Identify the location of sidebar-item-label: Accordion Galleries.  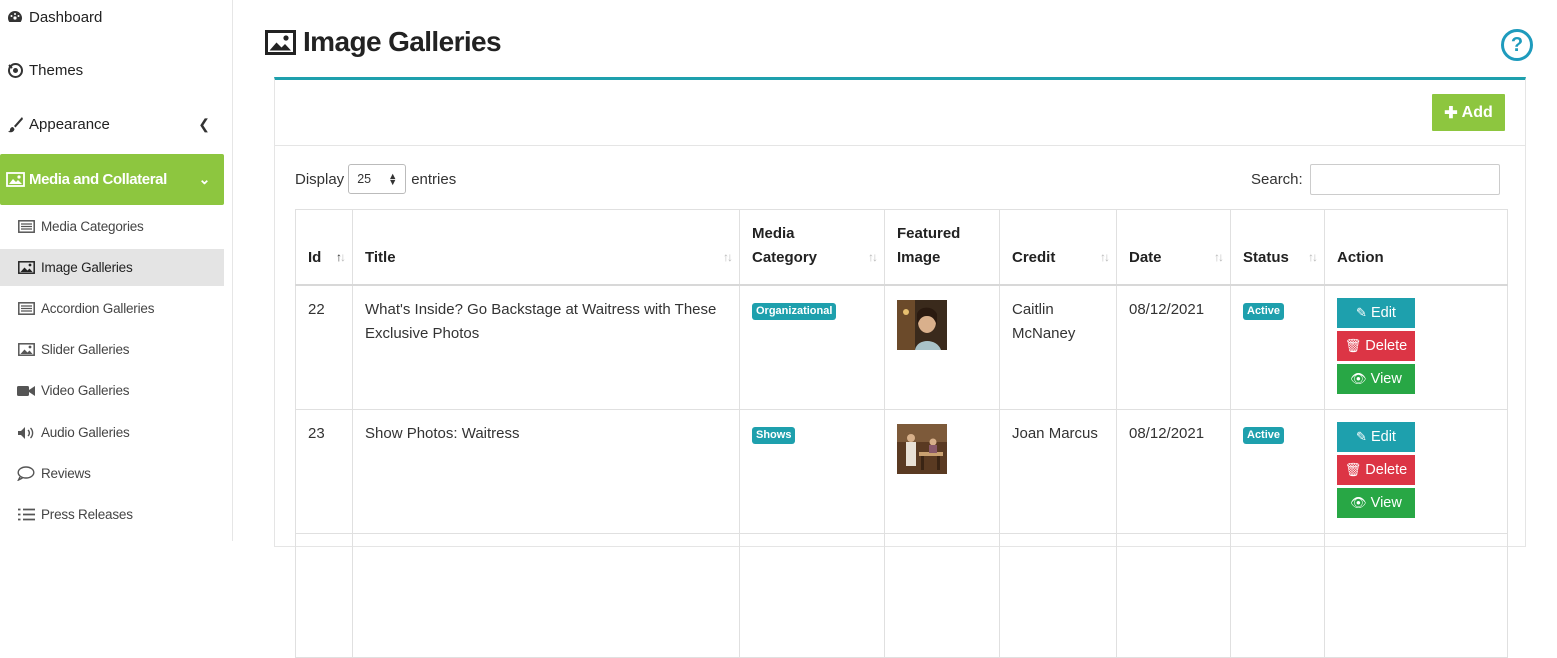
(98, 308).